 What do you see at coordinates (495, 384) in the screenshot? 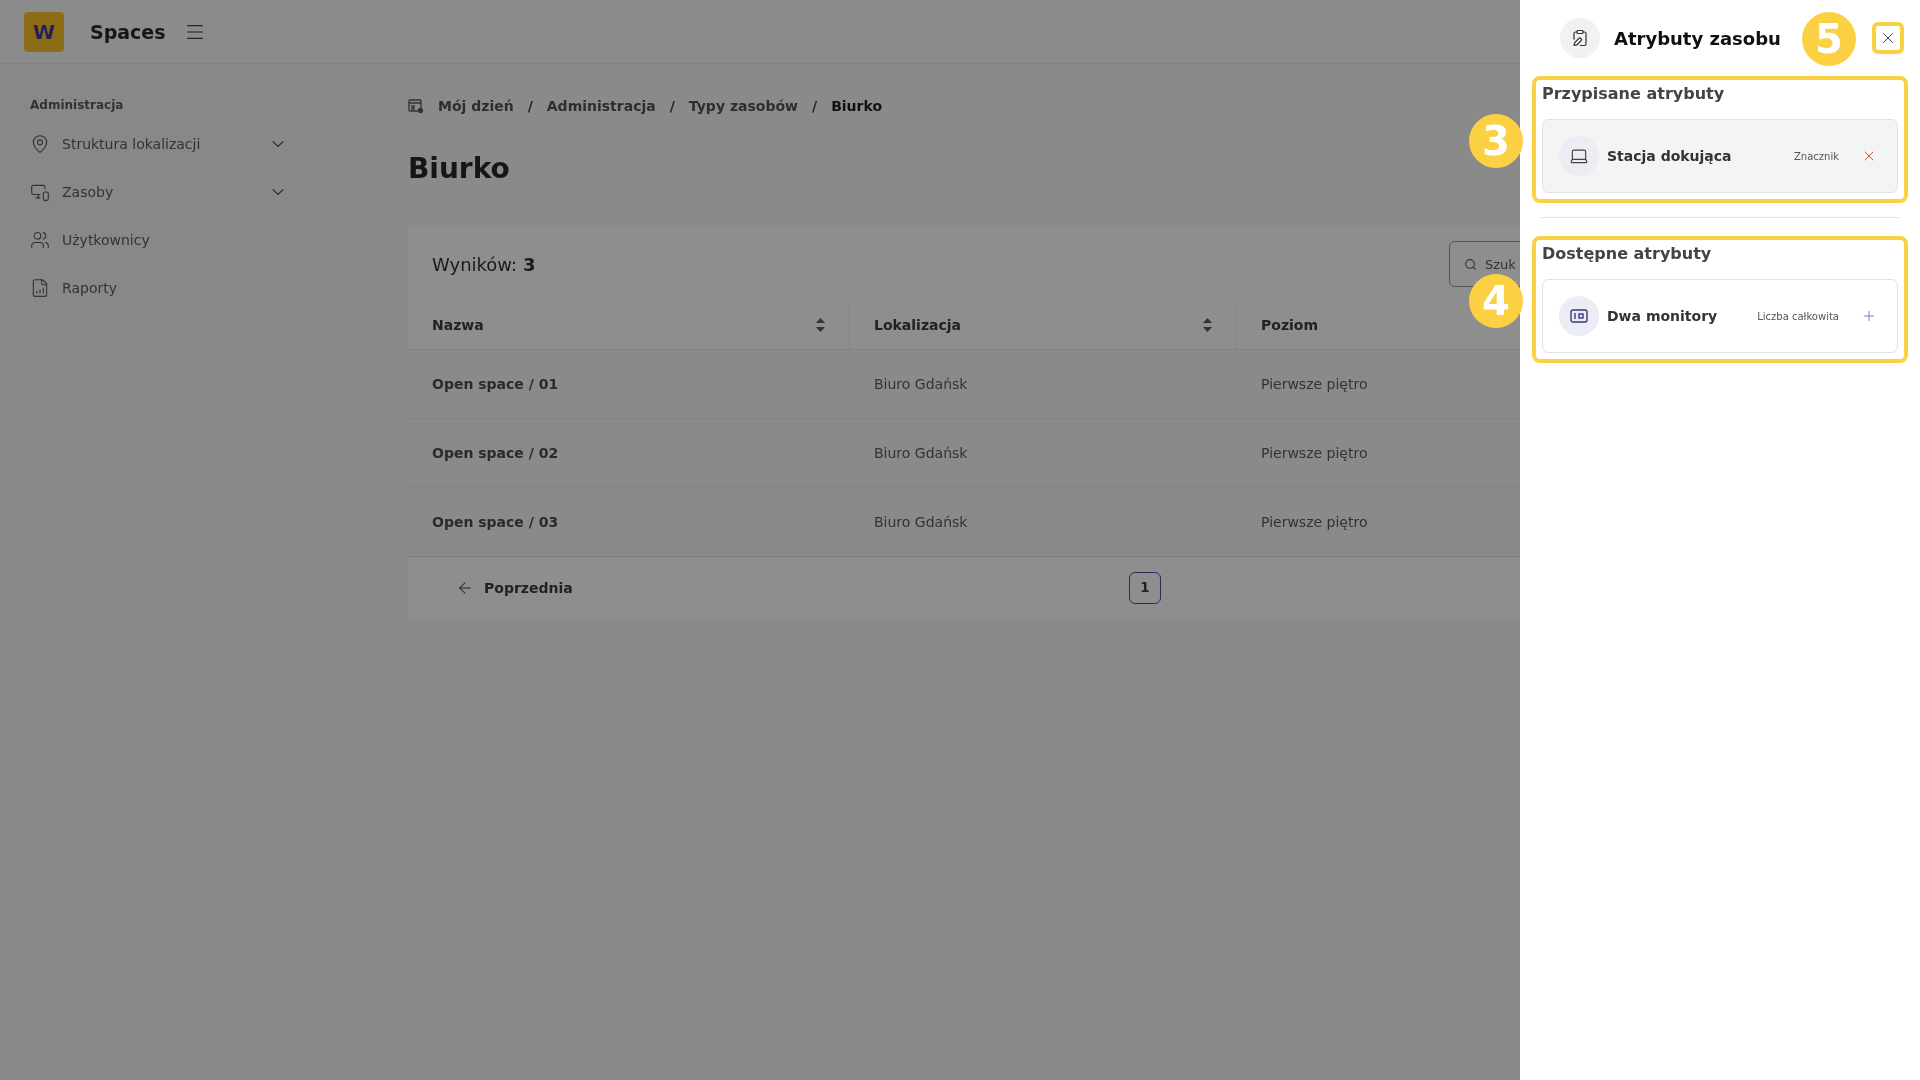
I see `table-cell-text: Open space / 01` at bounding box center [495, 384].